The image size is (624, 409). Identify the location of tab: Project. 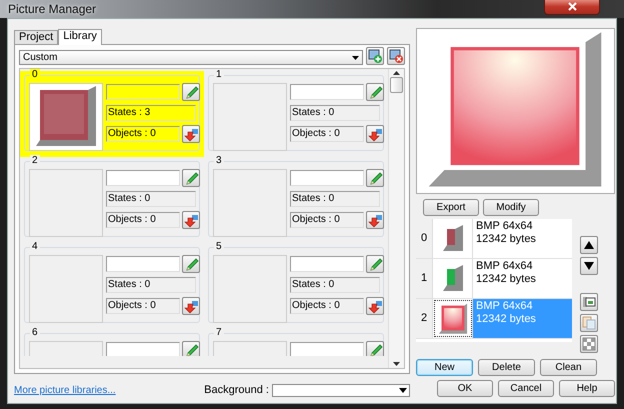
(36, 37).